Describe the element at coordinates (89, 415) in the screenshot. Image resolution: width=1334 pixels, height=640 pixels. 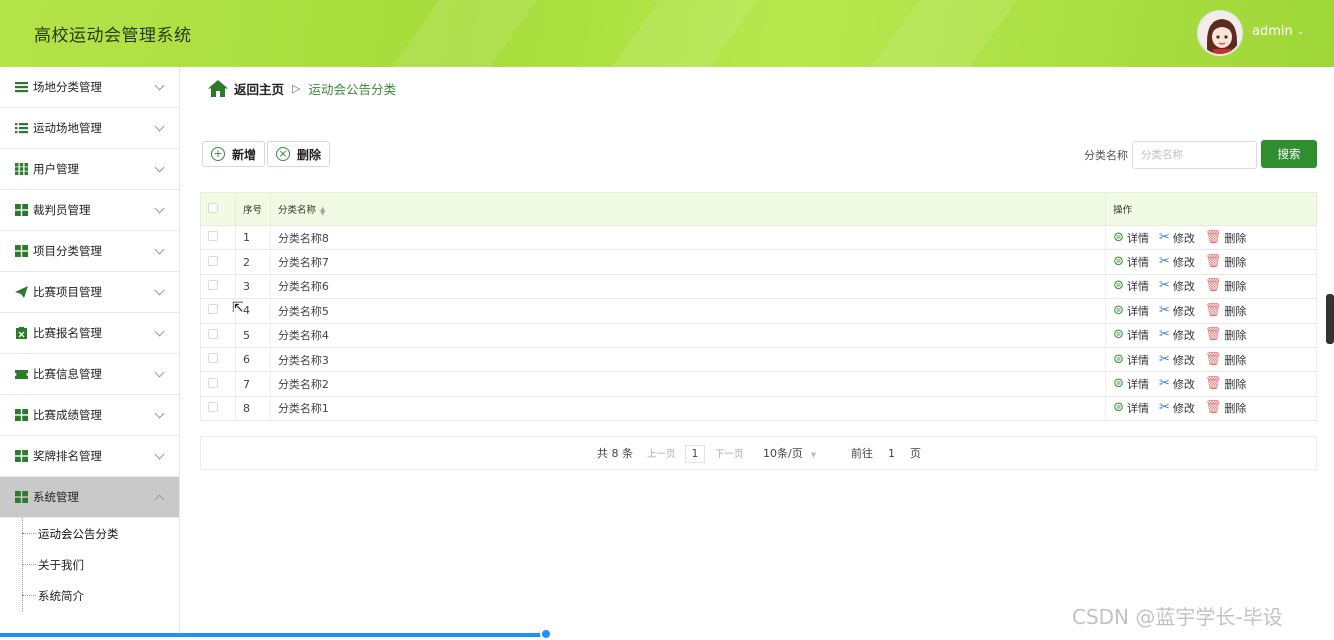
I see `sidebar-item-scores: 比赛成绩管理` at that location.